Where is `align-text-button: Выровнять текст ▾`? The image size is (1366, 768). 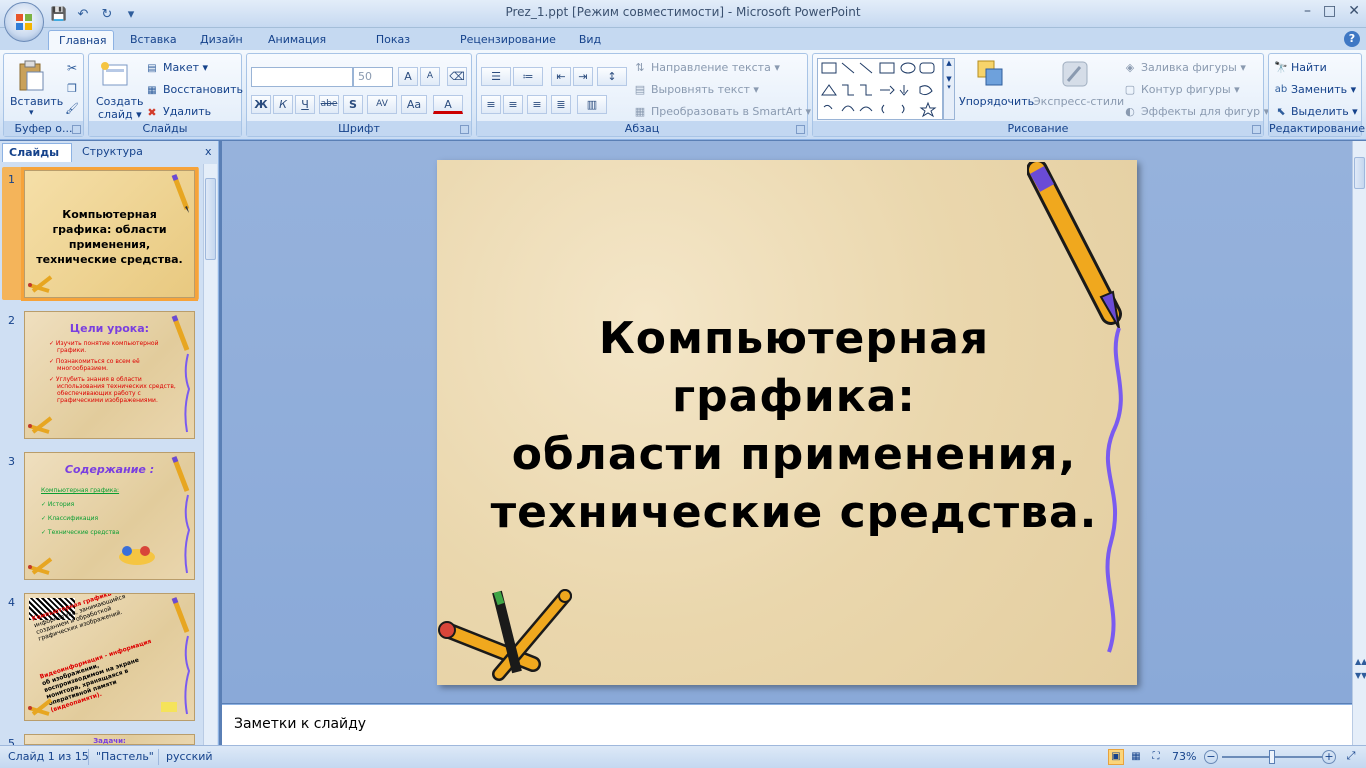
align-text-button: Выровнять текст ▾ is located at coordinates (705, 89).